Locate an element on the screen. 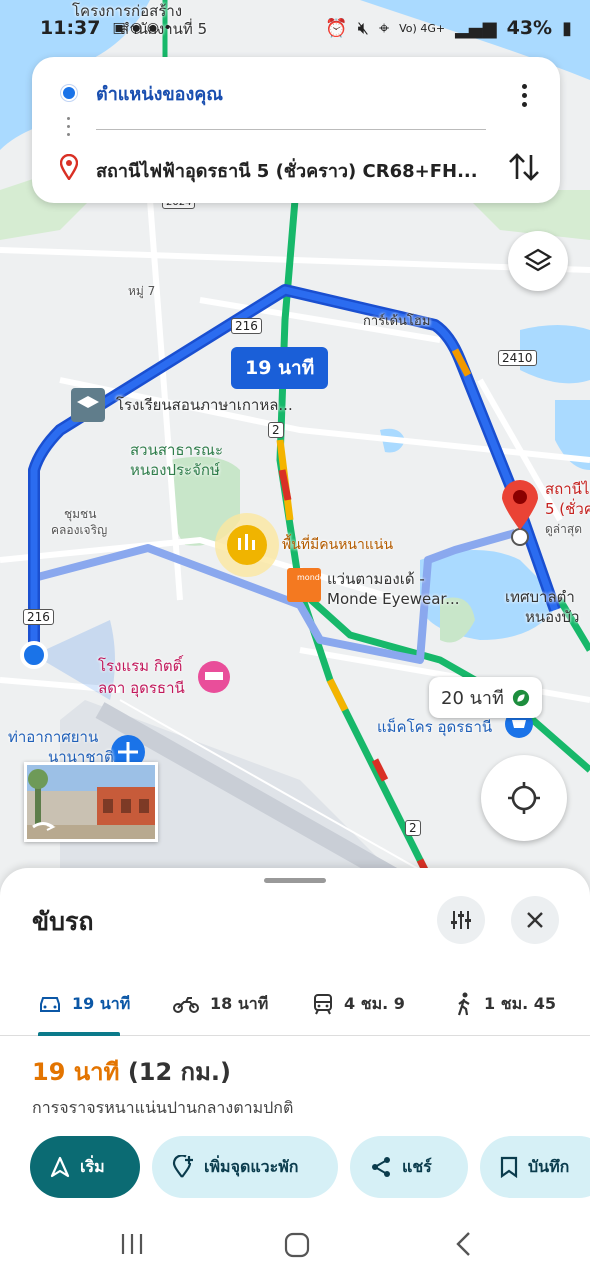 The width and height of the screenshot is (590, 1280). alarm-icon: ⏰ is located at coordinates (336, 28).